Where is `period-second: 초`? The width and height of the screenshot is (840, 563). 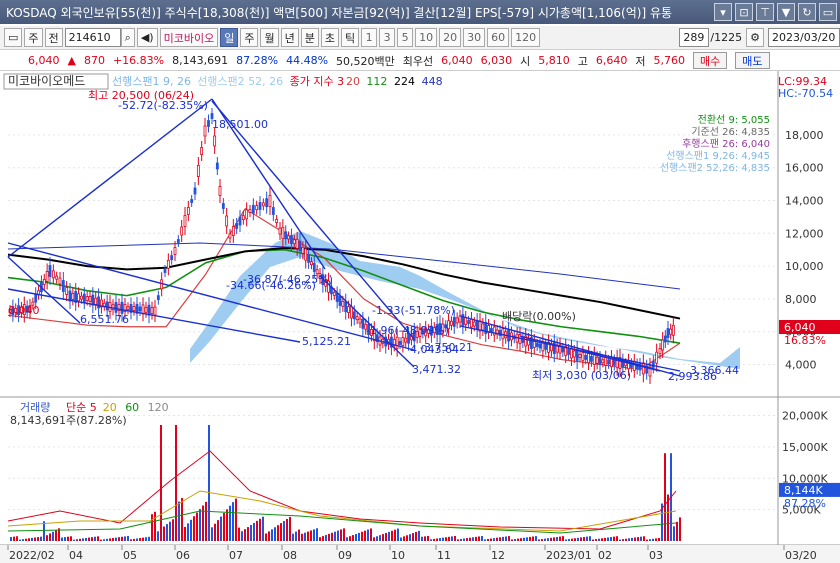
period-second: 초 is located at coordinates (329, 37).